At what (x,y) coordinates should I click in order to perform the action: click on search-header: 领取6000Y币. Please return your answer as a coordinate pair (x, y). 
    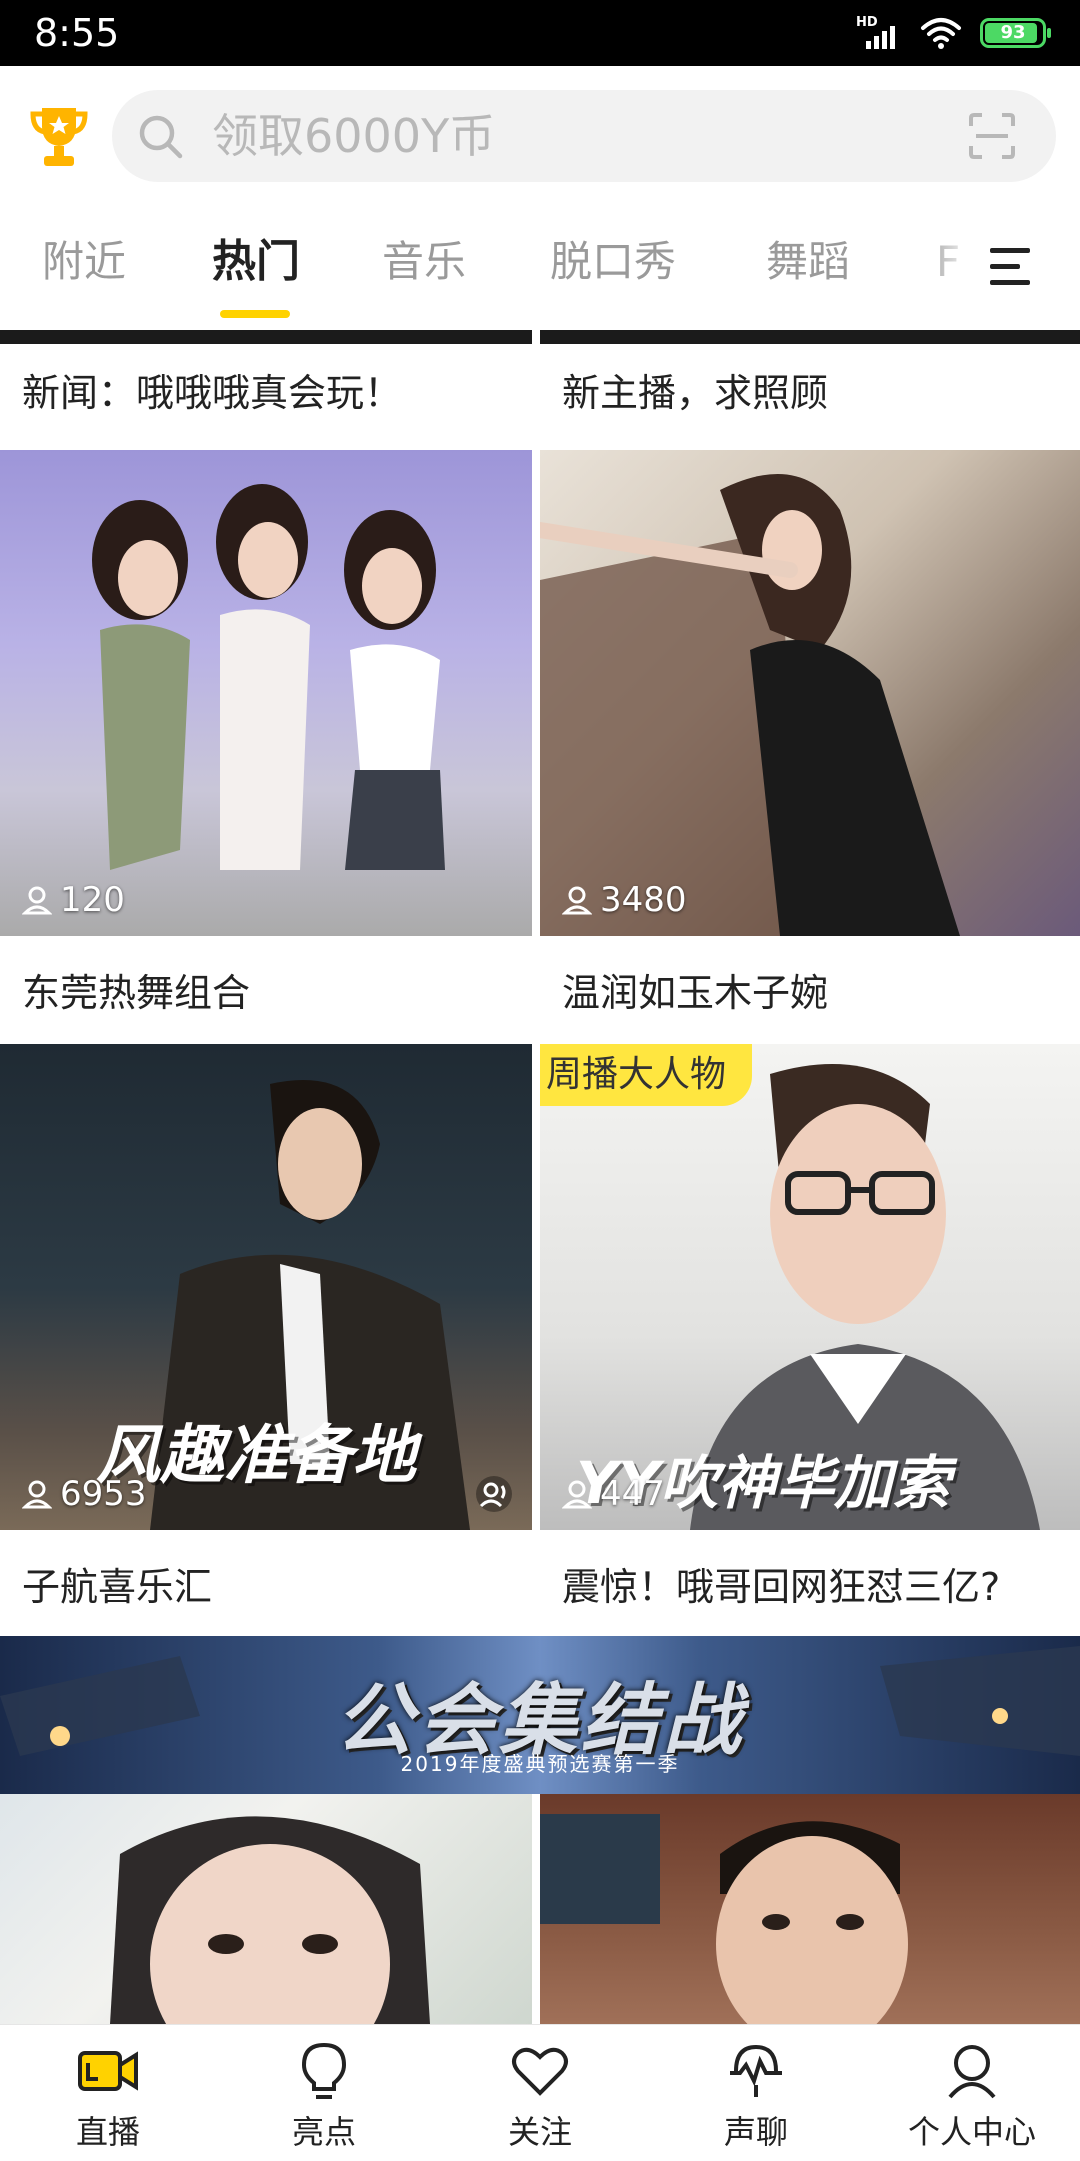
    Looking at the image, I should click on (540, 136).